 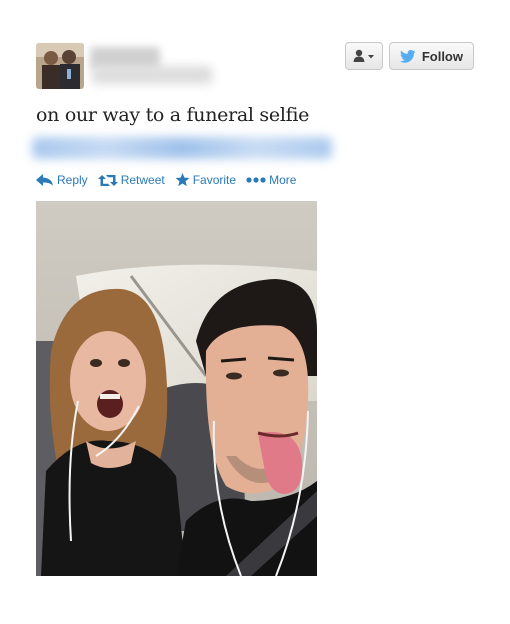 I want to click on follow-button-label: Follow, so click(x=442, y=56).